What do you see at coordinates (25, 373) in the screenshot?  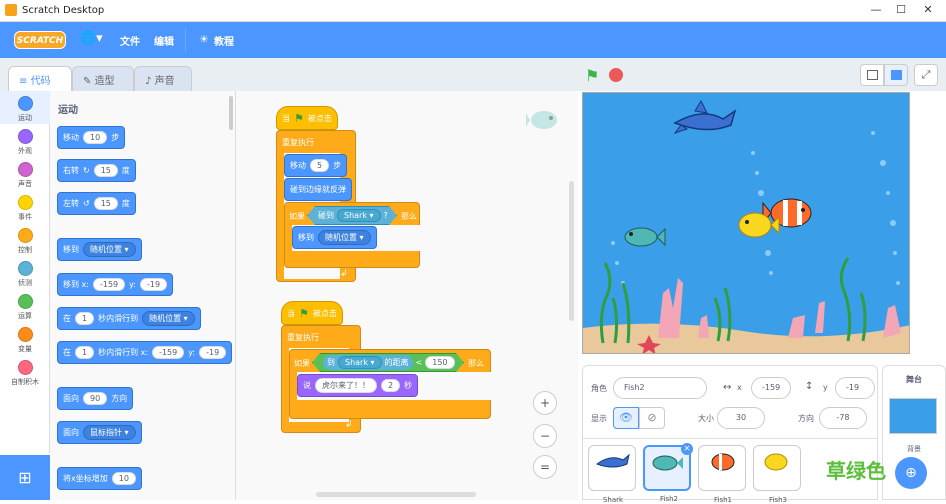 I see `category-my-blocks: 自制积木` at bounding box center [25, 373].